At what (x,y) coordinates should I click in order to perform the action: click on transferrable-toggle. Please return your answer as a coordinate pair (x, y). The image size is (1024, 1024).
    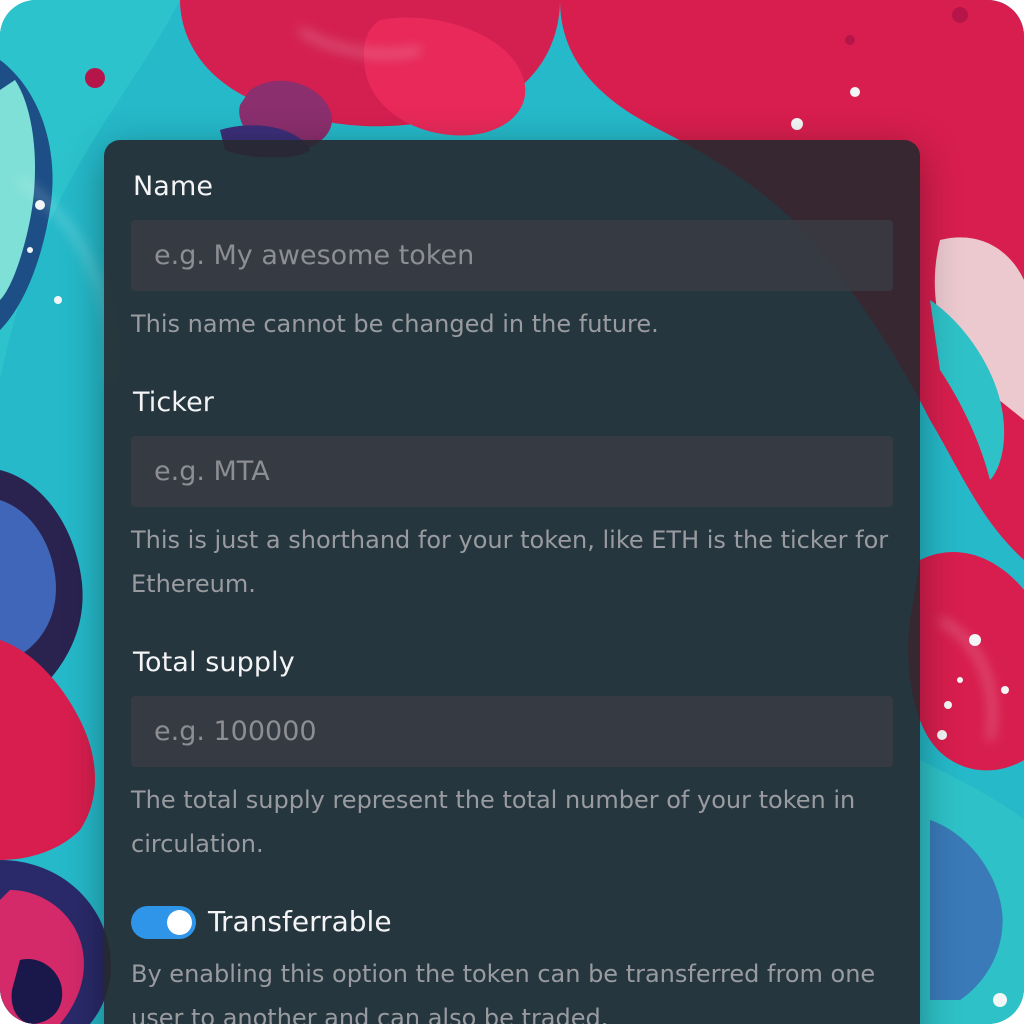
    Looking at the image, I should click on (163, 922).